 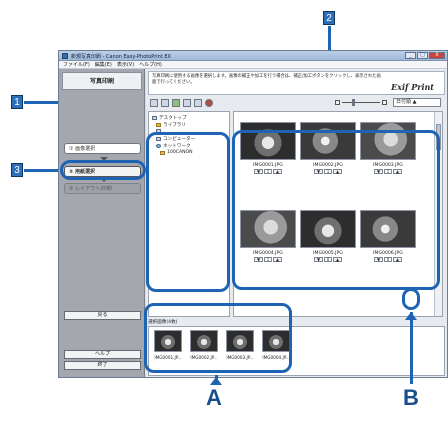 I want to click on library-icon, so click(x=158, y=125).